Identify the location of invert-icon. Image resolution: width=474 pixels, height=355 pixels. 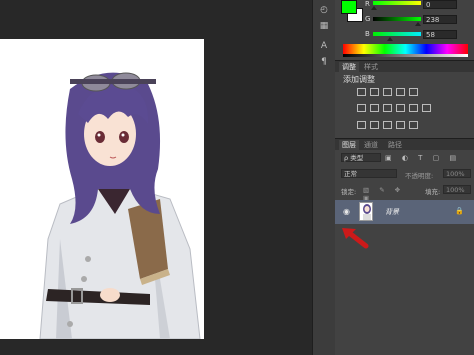
(361, 125).